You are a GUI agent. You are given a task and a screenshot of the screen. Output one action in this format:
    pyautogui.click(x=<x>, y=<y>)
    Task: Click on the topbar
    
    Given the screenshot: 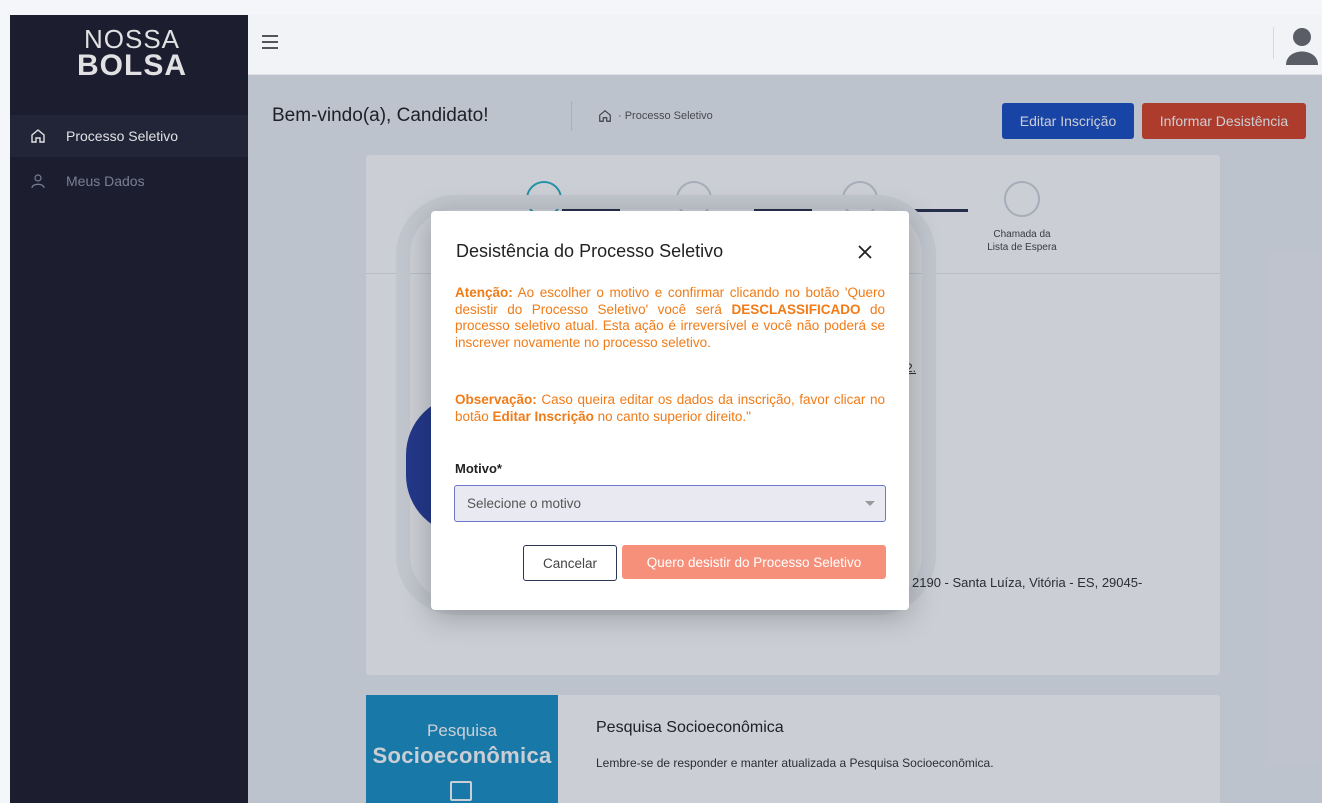 What is the action you would take?
    pyautogui.click(x=785, y=45)
    